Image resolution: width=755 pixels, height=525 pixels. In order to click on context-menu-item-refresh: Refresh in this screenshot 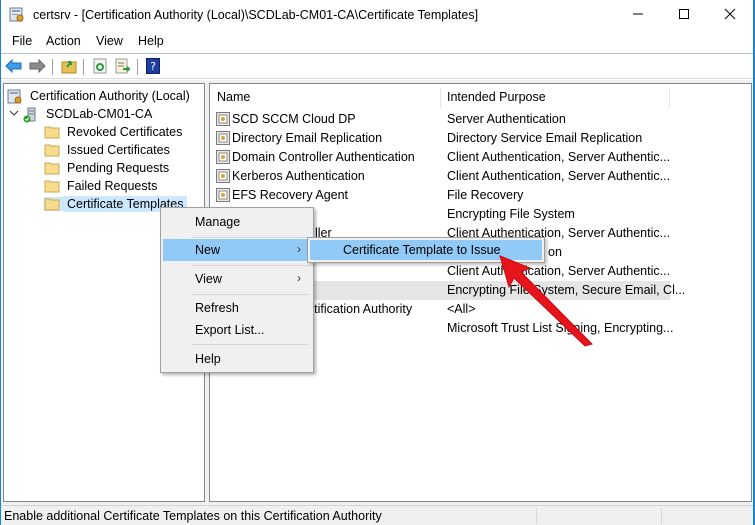, I will do `click(237, 308)`.